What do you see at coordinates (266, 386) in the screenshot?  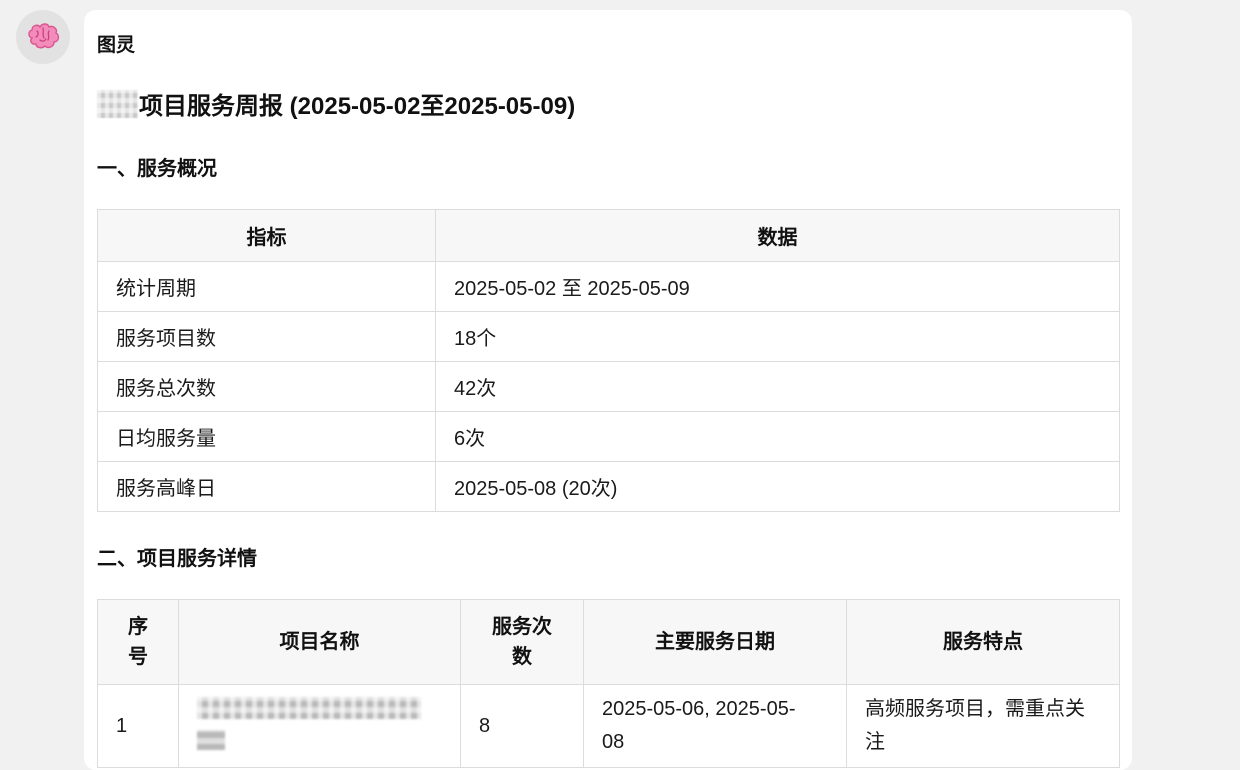 I see `metric-cell: 服务总次数` at bounding box center [266, 386].